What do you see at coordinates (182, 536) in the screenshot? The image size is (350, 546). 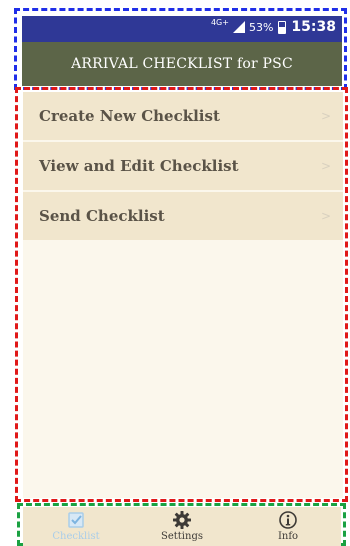 I see `tab-label: Settings` at bounding box center [182, 536].